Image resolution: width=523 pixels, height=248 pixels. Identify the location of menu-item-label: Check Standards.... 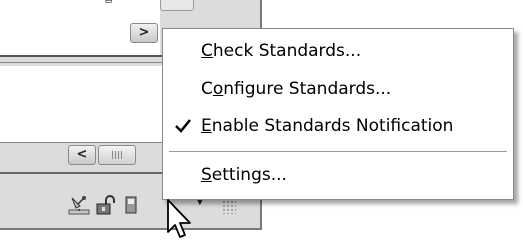
(281, 51).